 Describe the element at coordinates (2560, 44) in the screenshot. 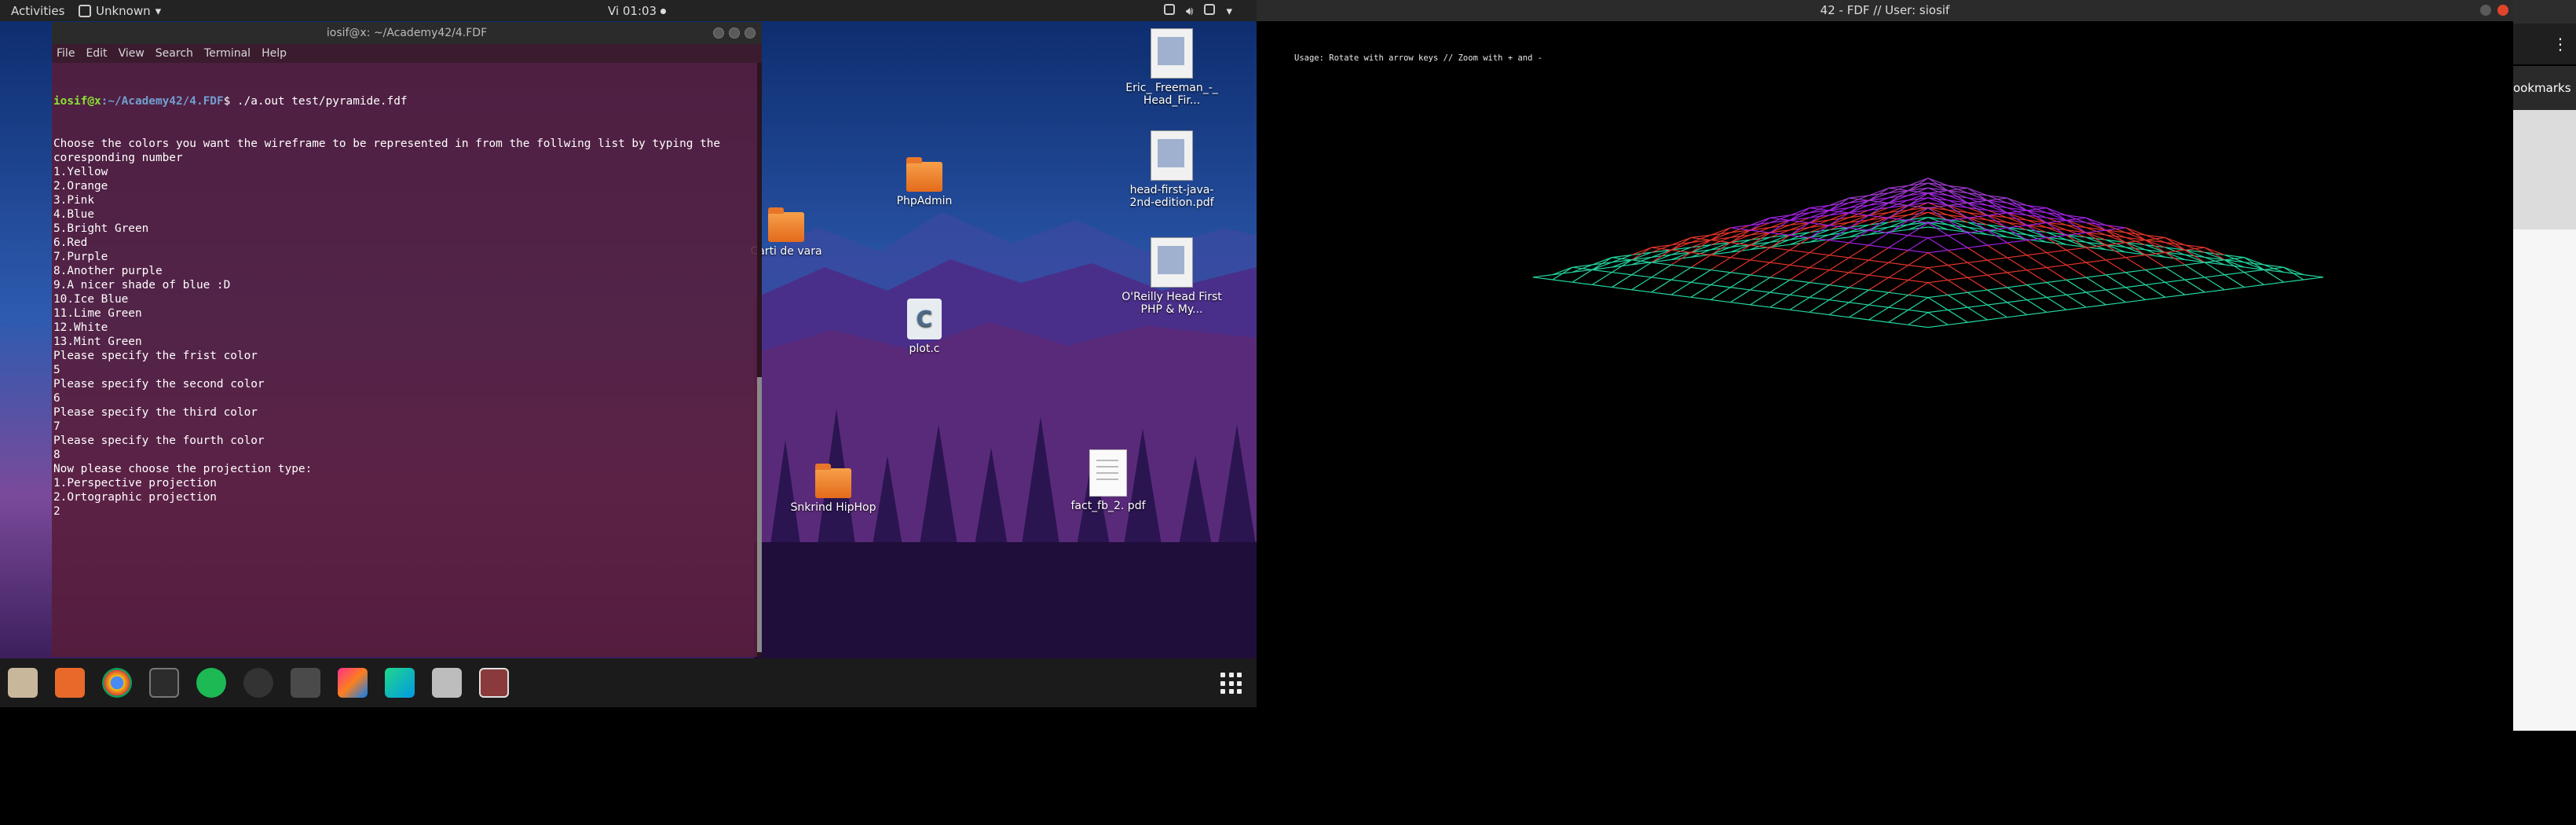

I see `more-icon: ⋮` at that location.